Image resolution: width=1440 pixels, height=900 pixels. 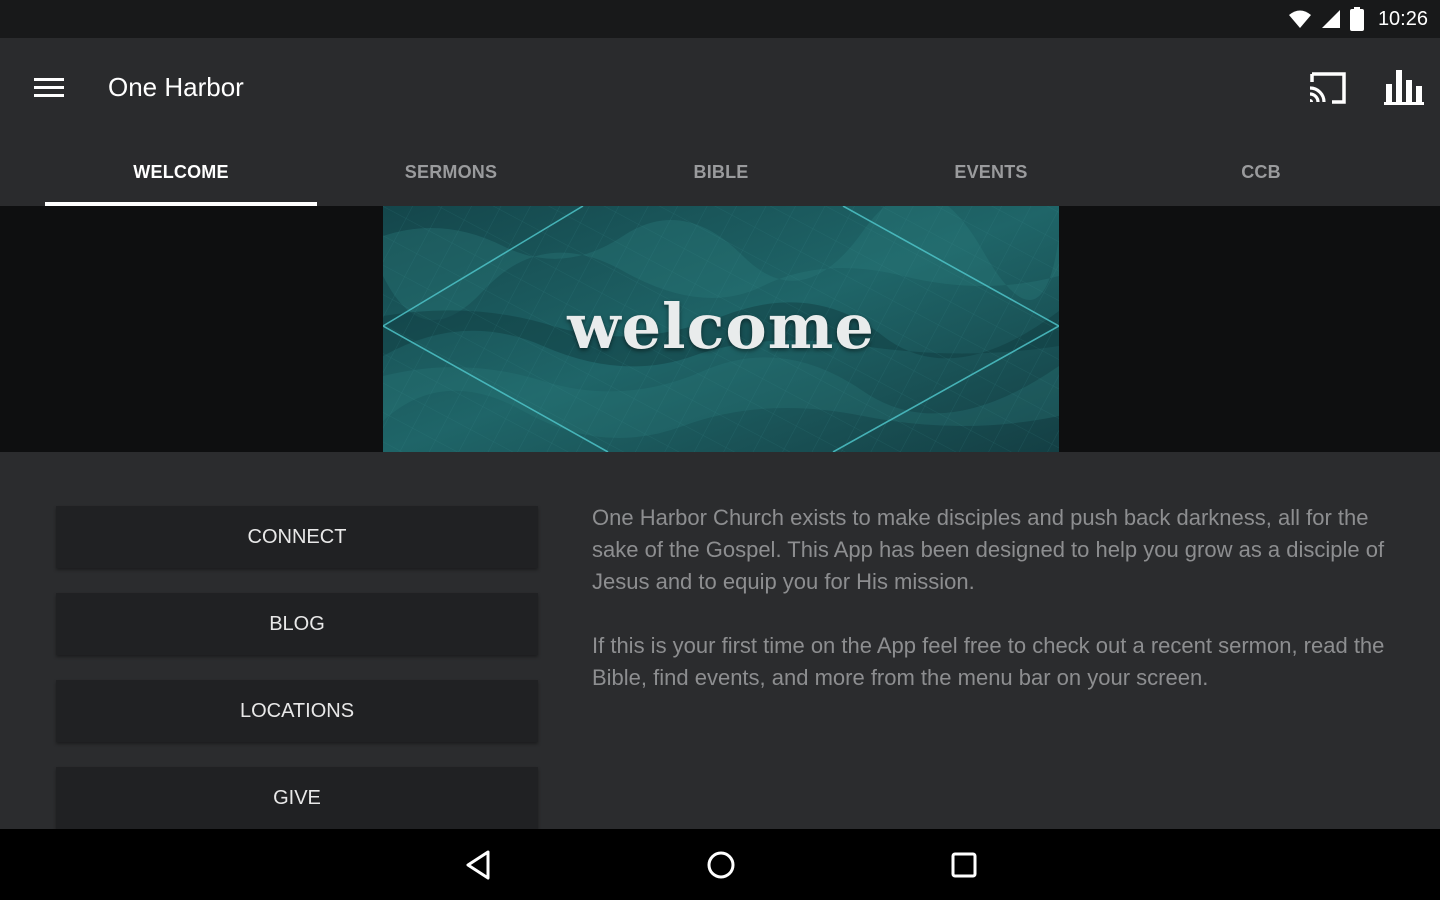 What do you see at coordinates (1330, 19) in the screenshot?
I see `signal-icon` at bounding box center [1330, 19].